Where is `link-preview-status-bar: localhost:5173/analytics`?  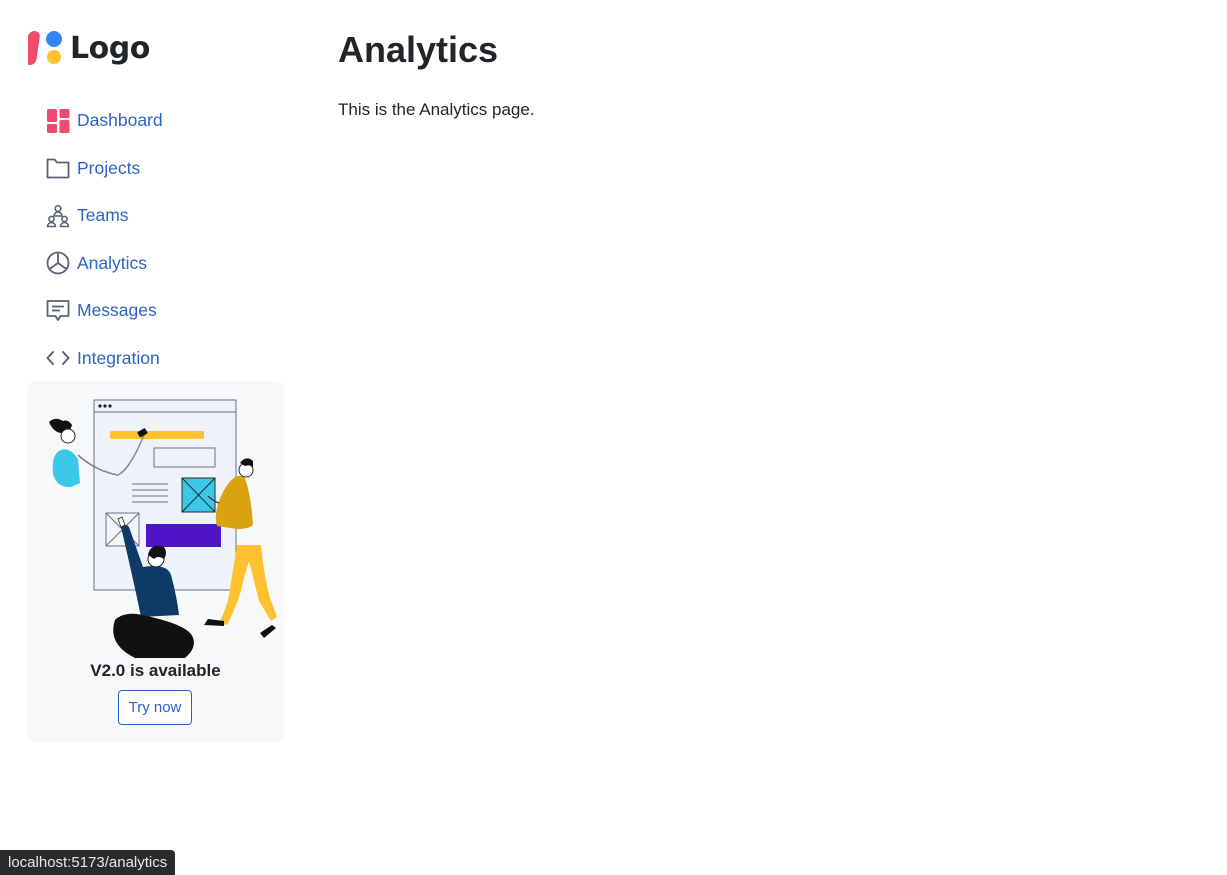
link-preview-status-bar: localhost:5173/analytics is located at coordinates (88, 862).